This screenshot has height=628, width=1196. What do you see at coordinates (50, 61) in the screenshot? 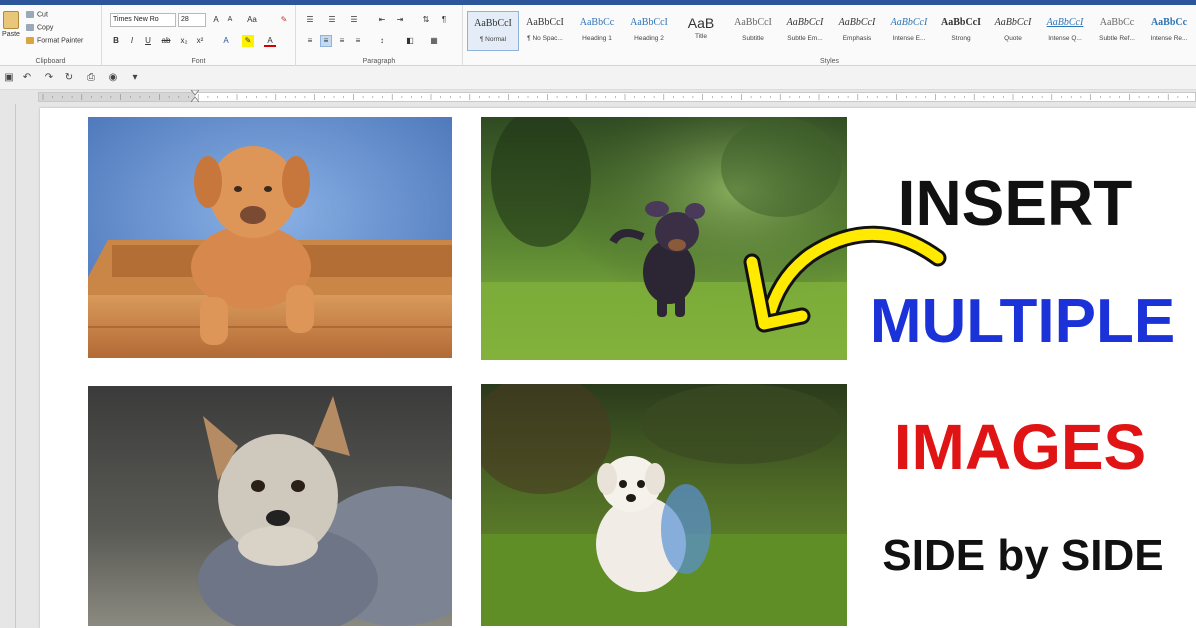
I see `clipboard-group-label: Clipboard` at bounding box center [50, 61].